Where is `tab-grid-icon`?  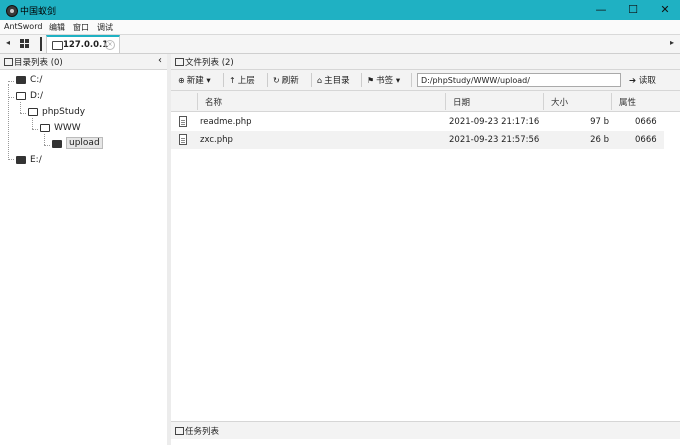 tab-grid-icon is located at coordinates (24, 43).